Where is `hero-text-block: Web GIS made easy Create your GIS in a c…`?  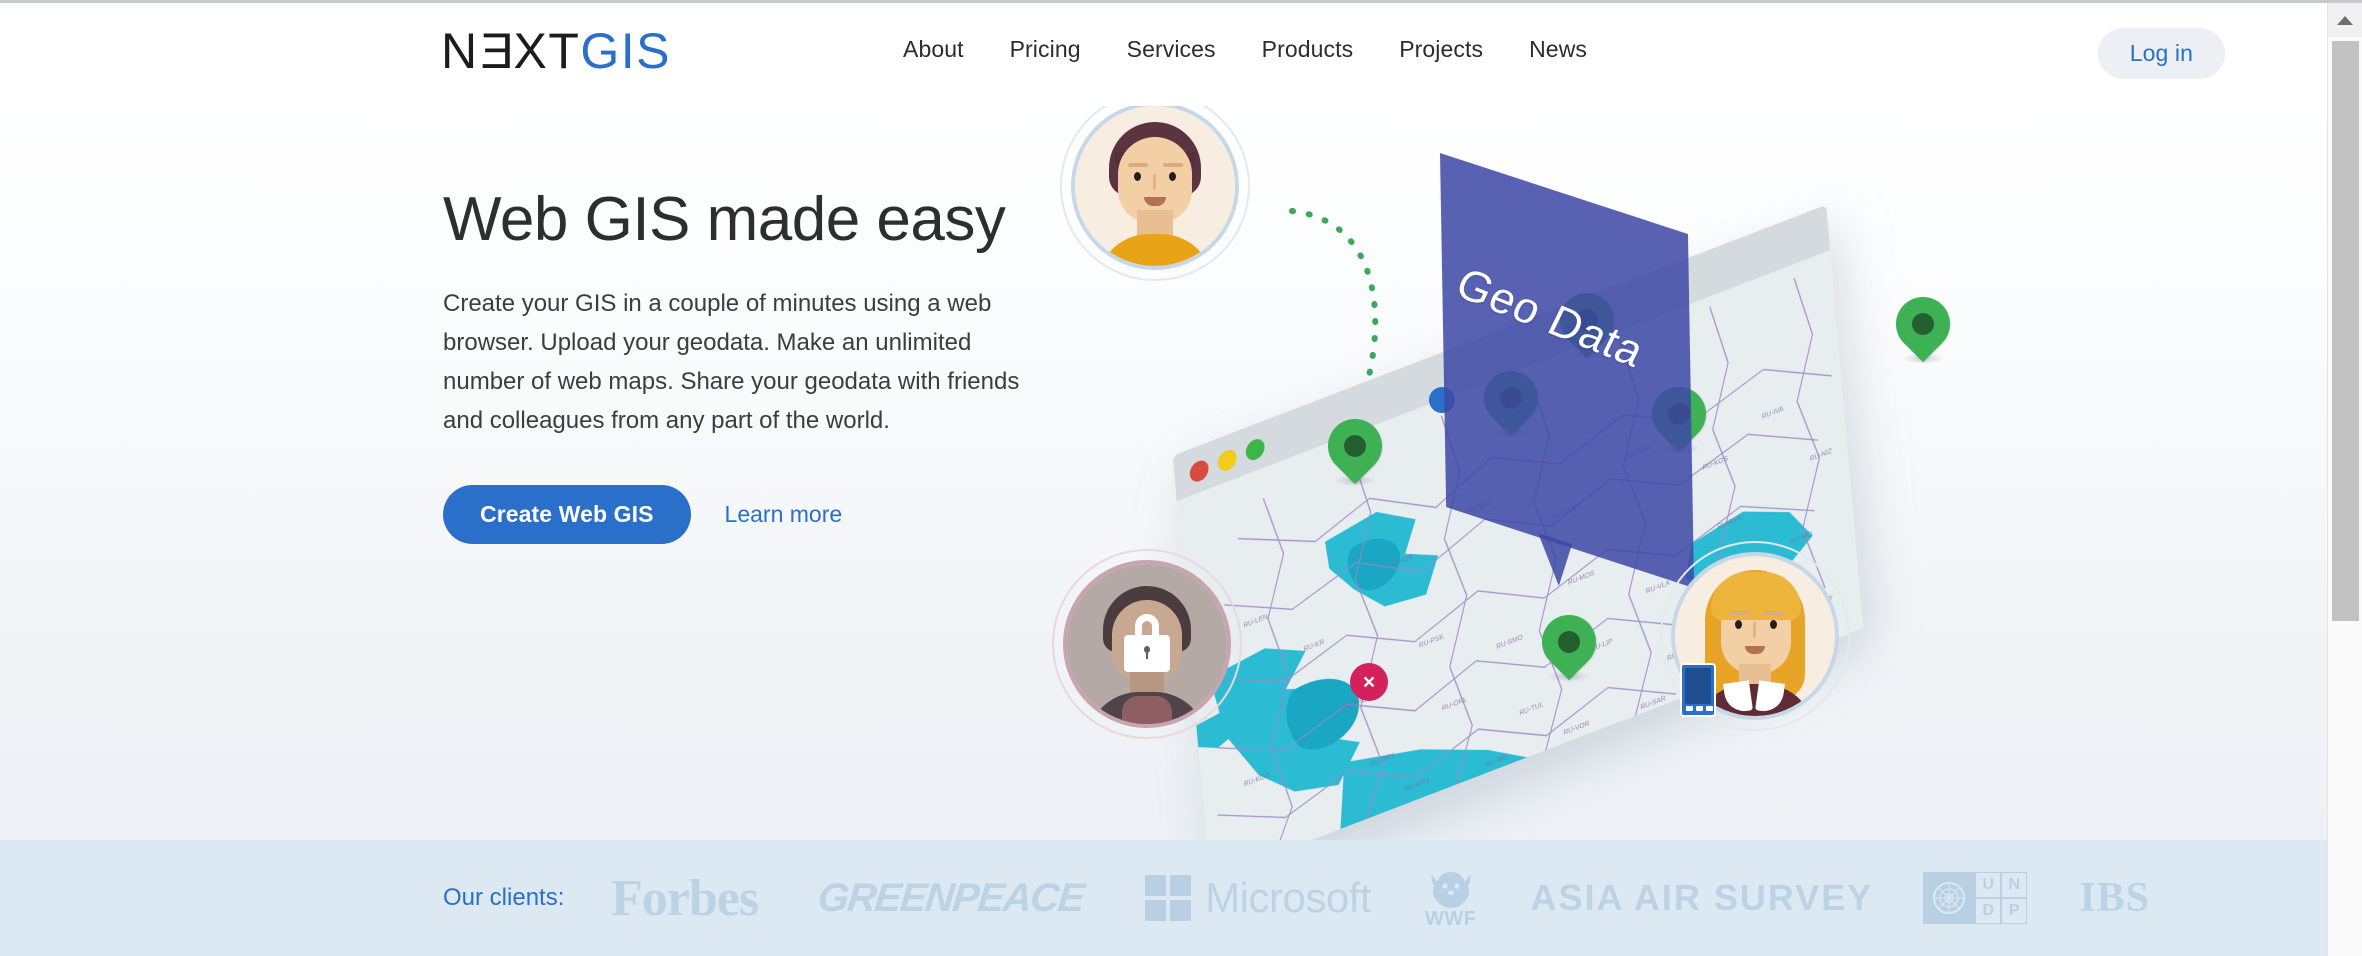
hero-text-block: Web GIS made easy Create your GIS in a c… is located at coordinates (743, 364).